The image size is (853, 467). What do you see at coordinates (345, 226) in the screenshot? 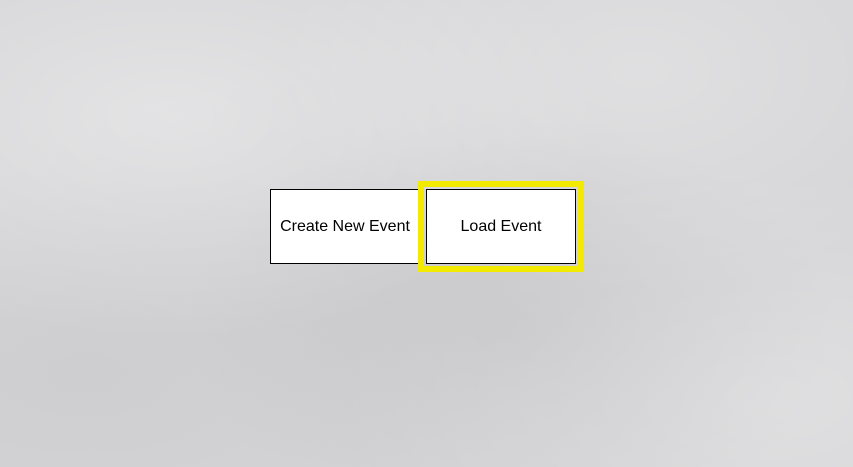
I see `create-new-event-button: Create New Event` at bounding box center [345, 226].